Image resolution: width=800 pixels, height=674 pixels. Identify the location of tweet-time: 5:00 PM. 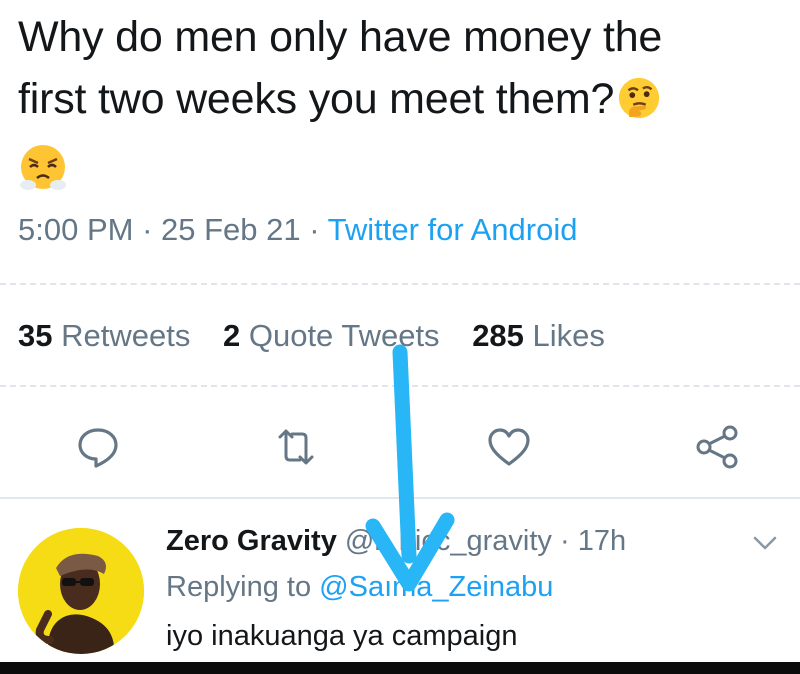
(76, 229).